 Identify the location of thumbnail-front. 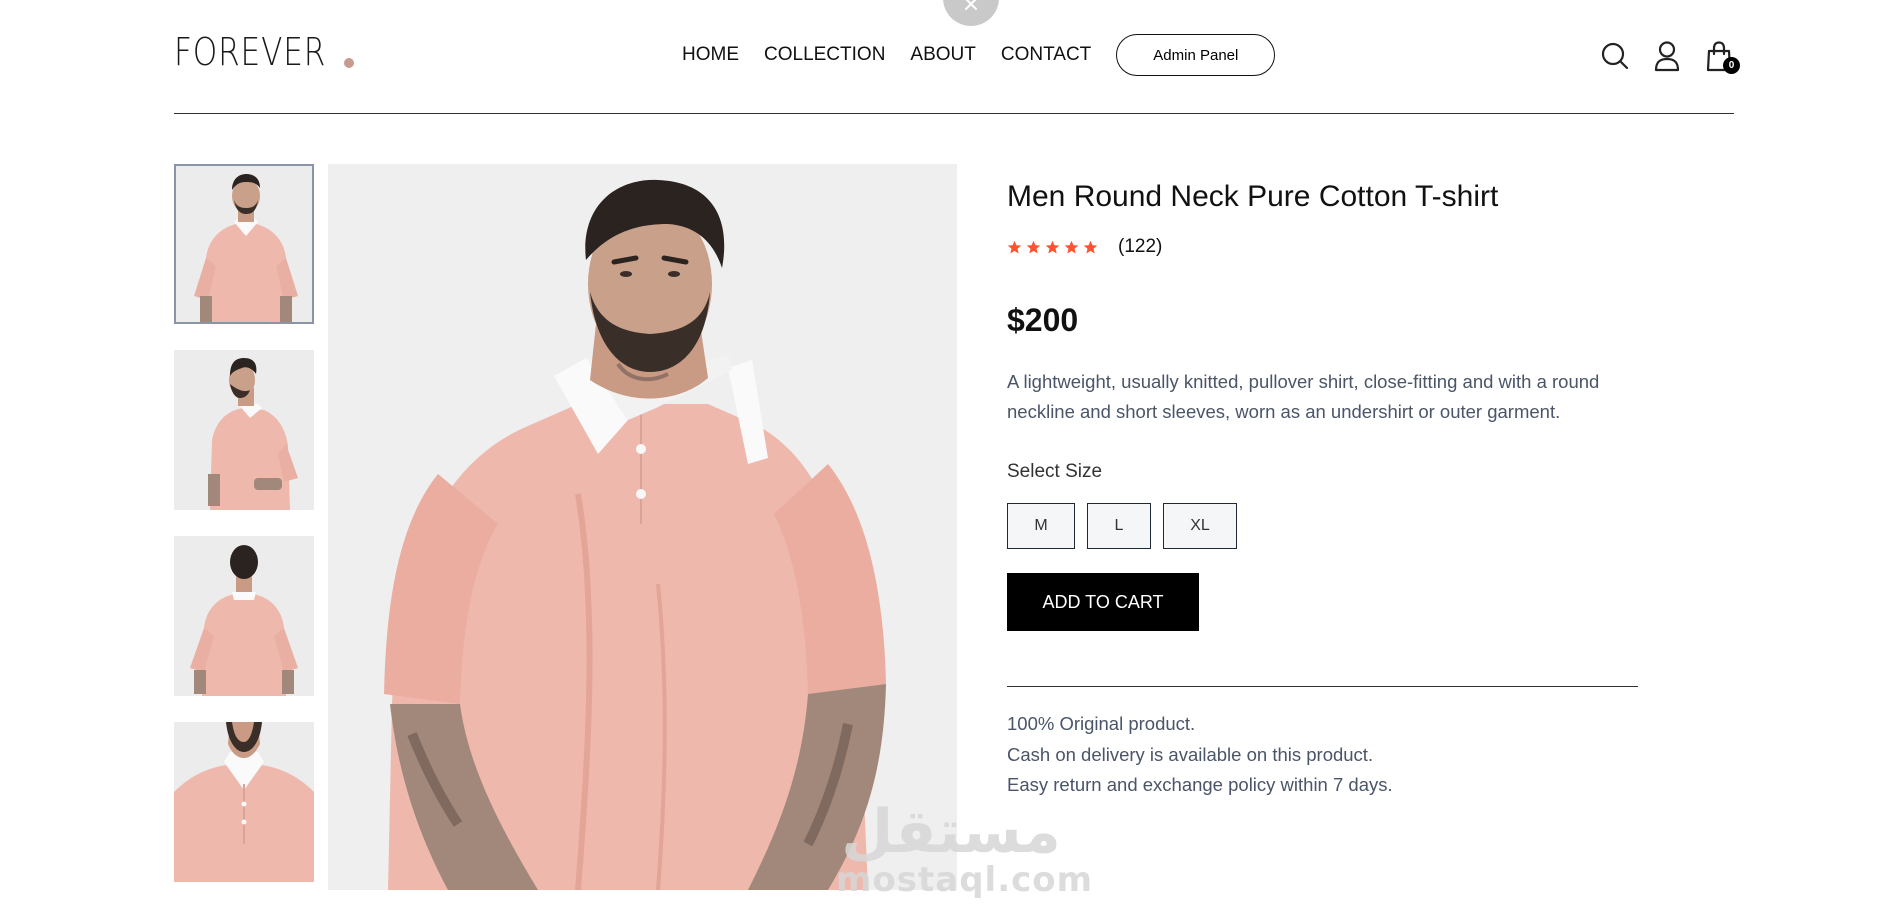
(244, 244).